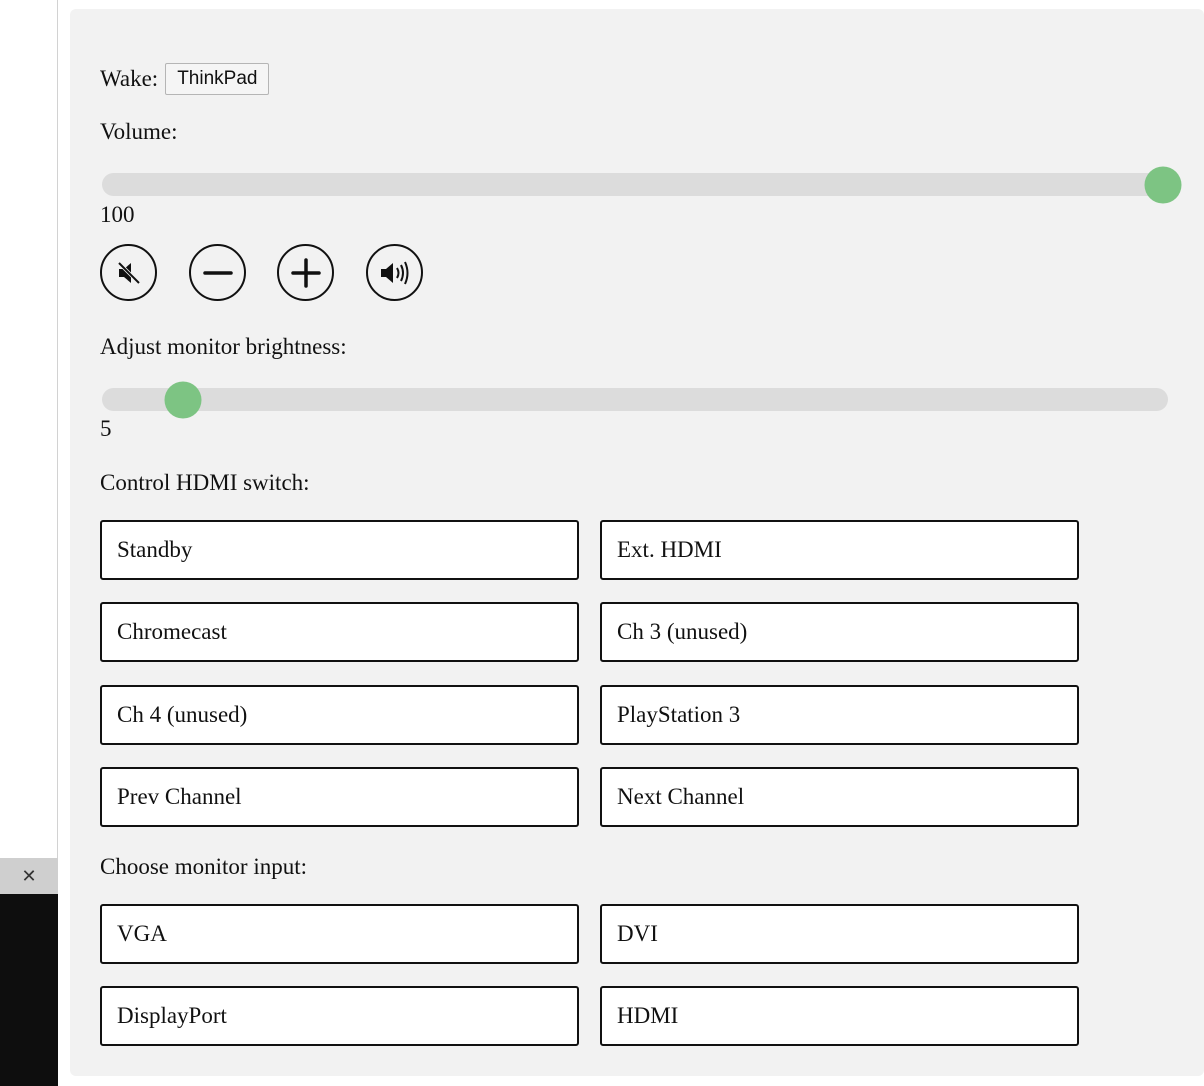 The height and width of the screenshot is (1086, 1204). I want to click on speaker-muted-icon, so click(128, 272).